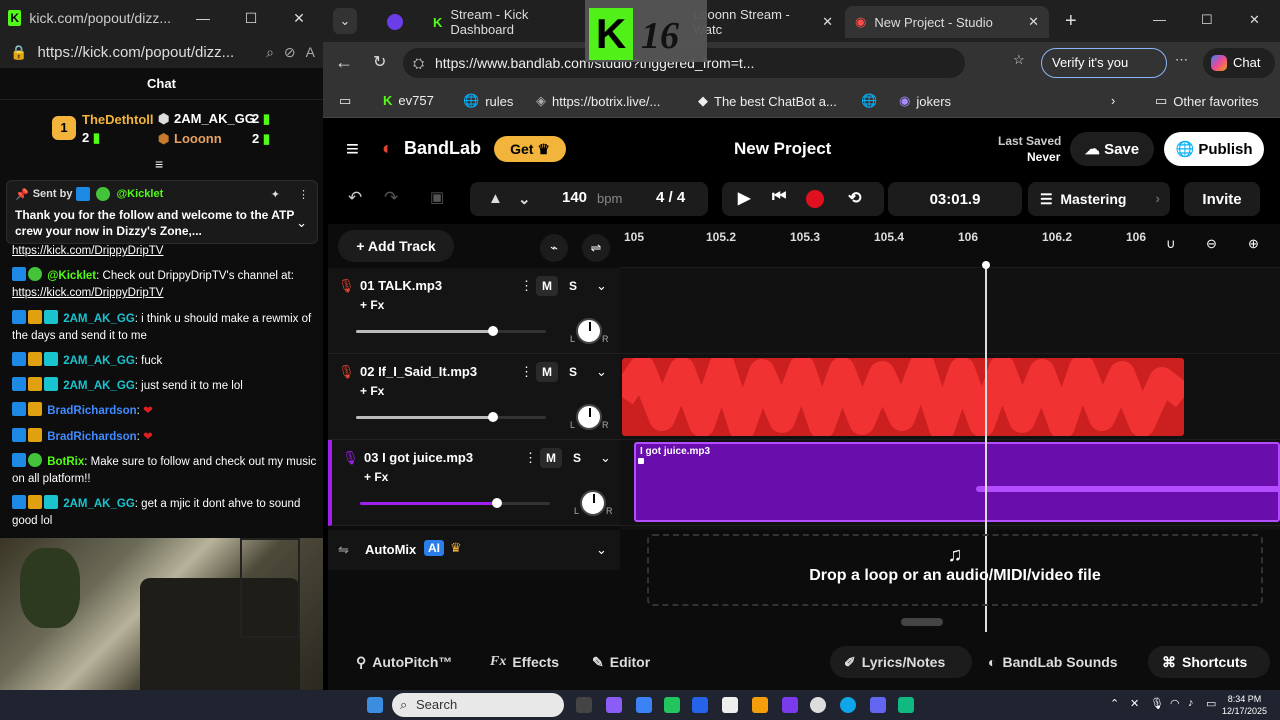  Describe the element at coordinates (396, 246) in the screenshot. I see `add-track-button: + Add Track` at that location.